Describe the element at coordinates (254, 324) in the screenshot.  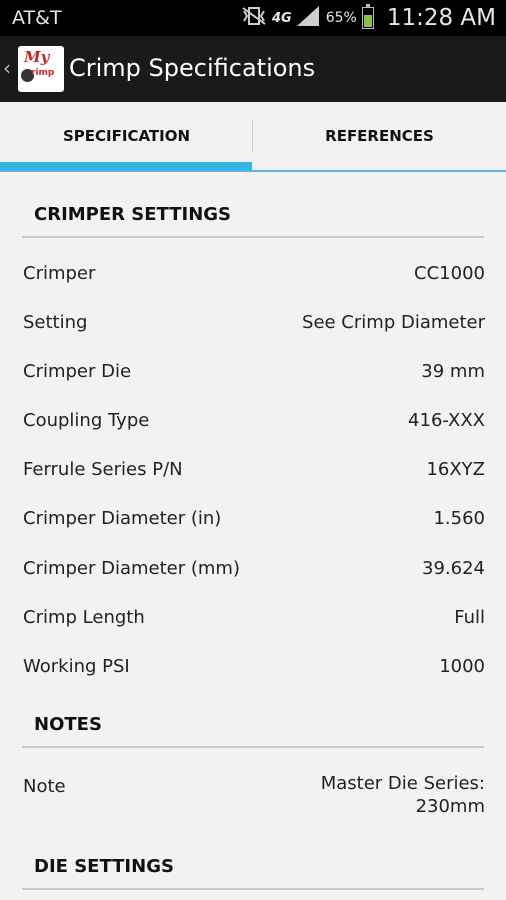
I see `spec-row-setting: Setting See Crimp Diameter` at that location.